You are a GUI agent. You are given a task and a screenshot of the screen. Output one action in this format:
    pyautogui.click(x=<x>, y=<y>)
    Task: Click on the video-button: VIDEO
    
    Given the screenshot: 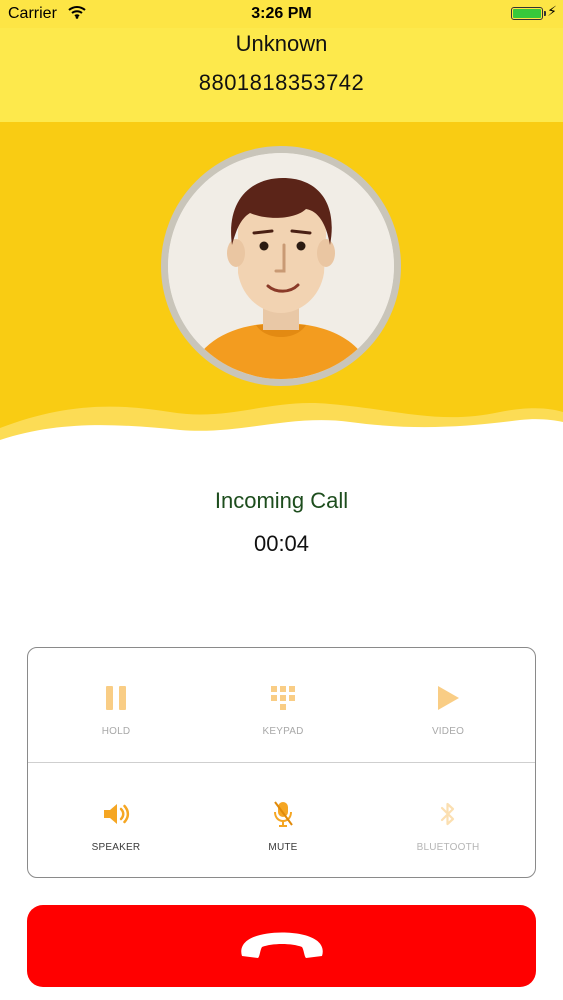 What is the action you would take?
    pyautogui.click(x=448, y=707)
    